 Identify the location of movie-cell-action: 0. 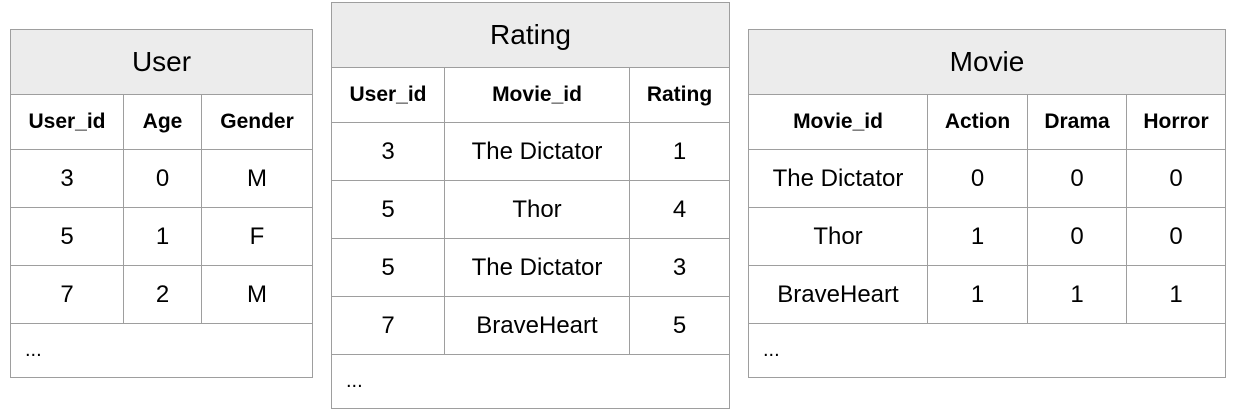
(978, 178).